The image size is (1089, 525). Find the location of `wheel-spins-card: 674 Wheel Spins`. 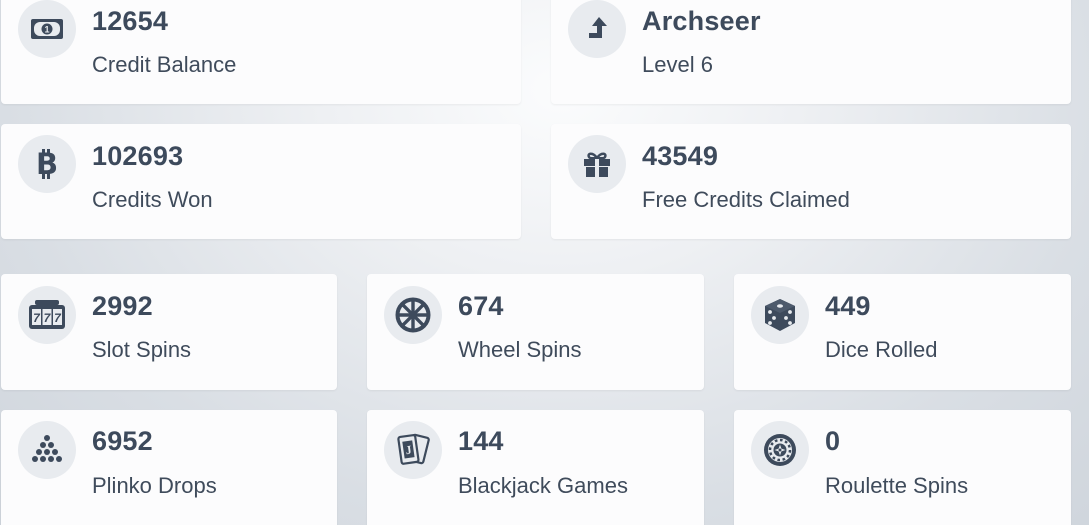

wheel-spins-card: 674 Wheel Spins is located at coordinates (535, 332).